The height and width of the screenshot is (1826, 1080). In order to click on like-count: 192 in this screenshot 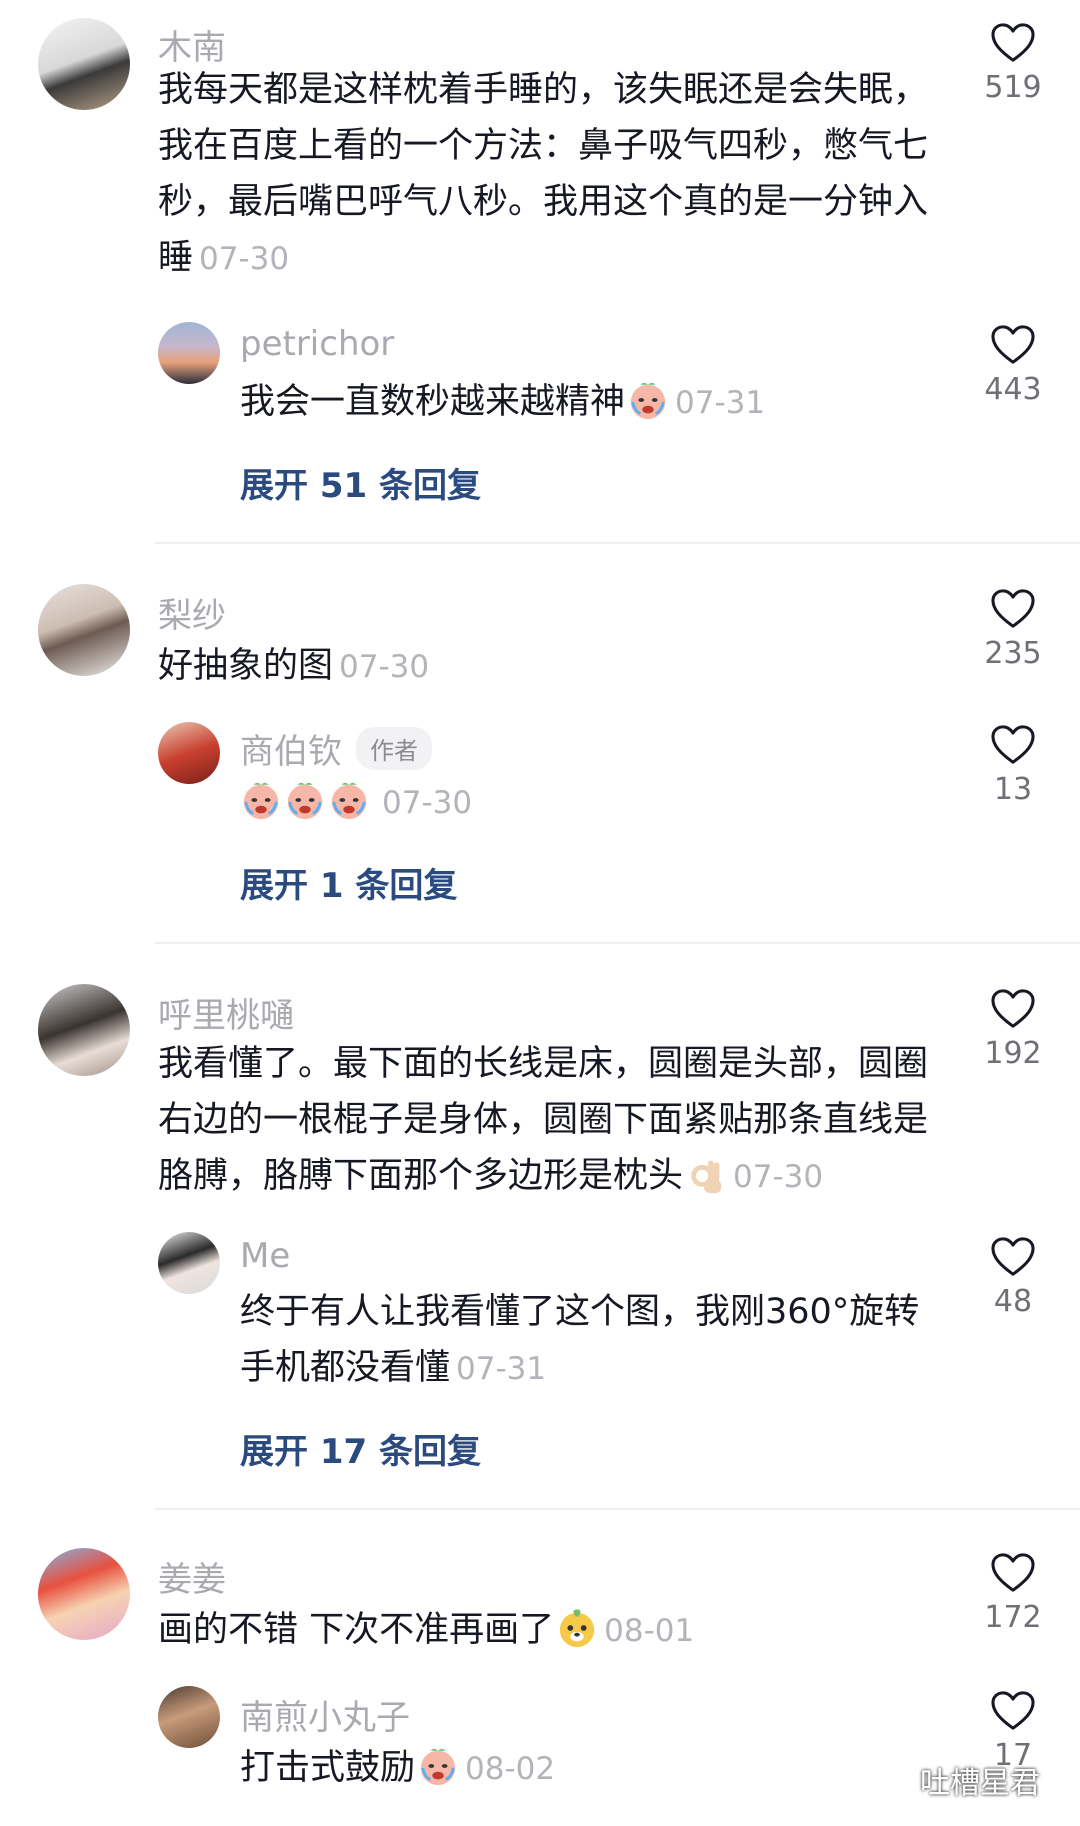, I will do `click(1013, 1053)`.